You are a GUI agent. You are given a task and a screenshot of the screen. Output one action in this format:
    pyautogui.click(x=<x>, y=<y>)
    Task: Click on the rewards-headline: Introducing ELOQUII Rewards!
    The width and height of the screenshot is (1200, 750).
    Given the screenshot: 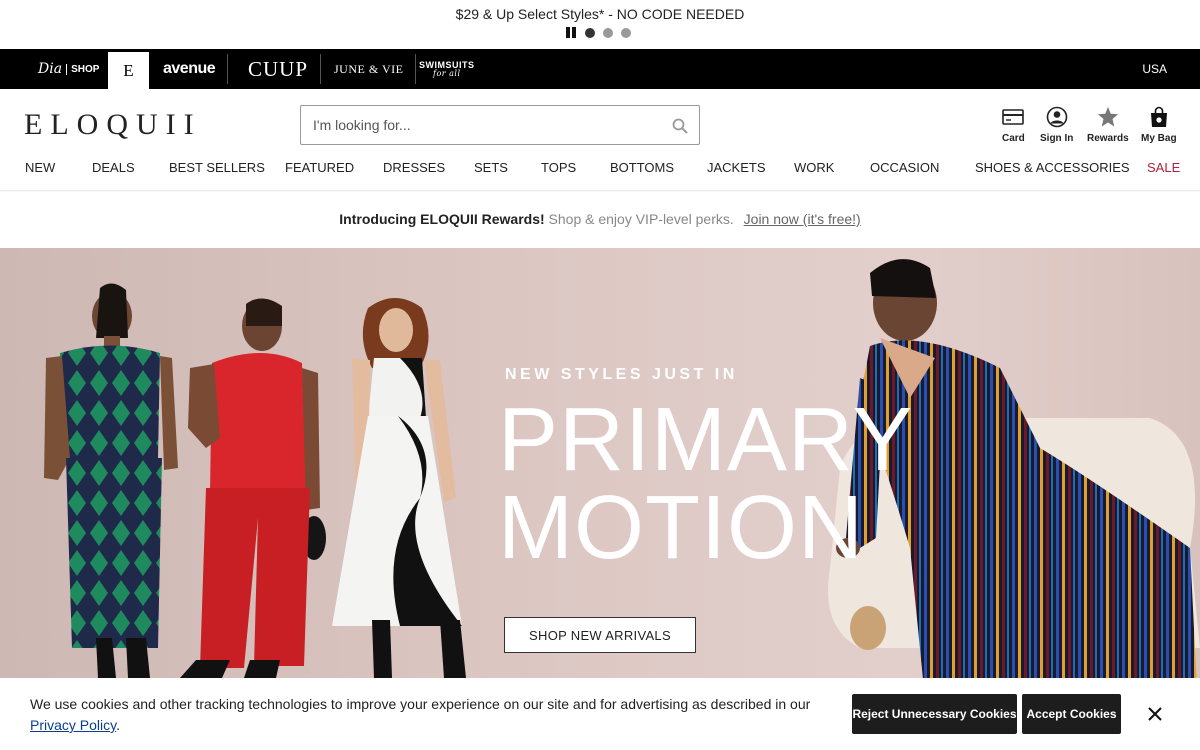 What is the action you would take?
    pyautogui.click(x=442, y=219)
    